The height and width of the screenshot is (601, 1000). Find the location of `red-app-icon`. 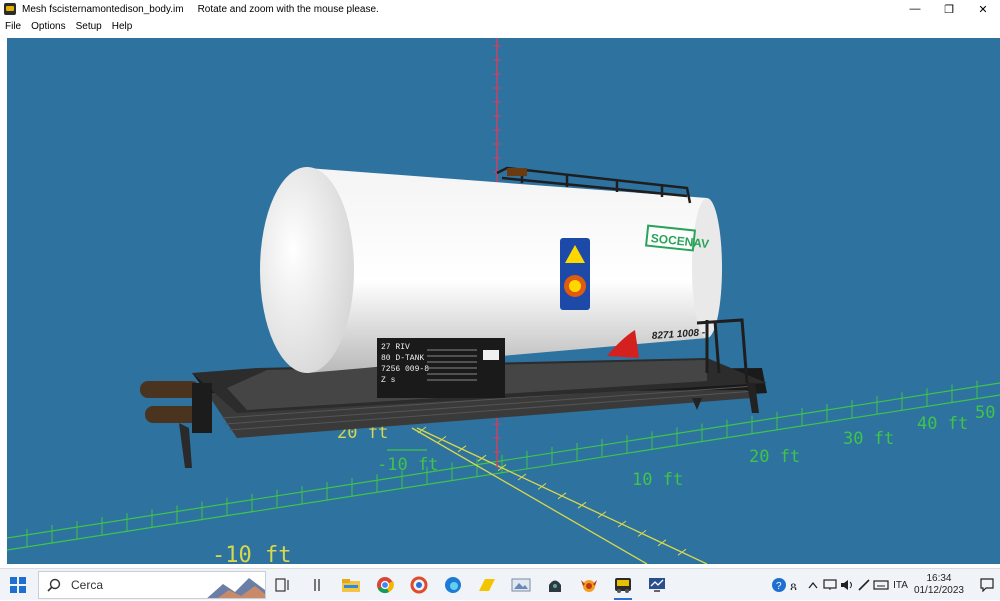

red-app-icon is located at coordinates (419, 584).